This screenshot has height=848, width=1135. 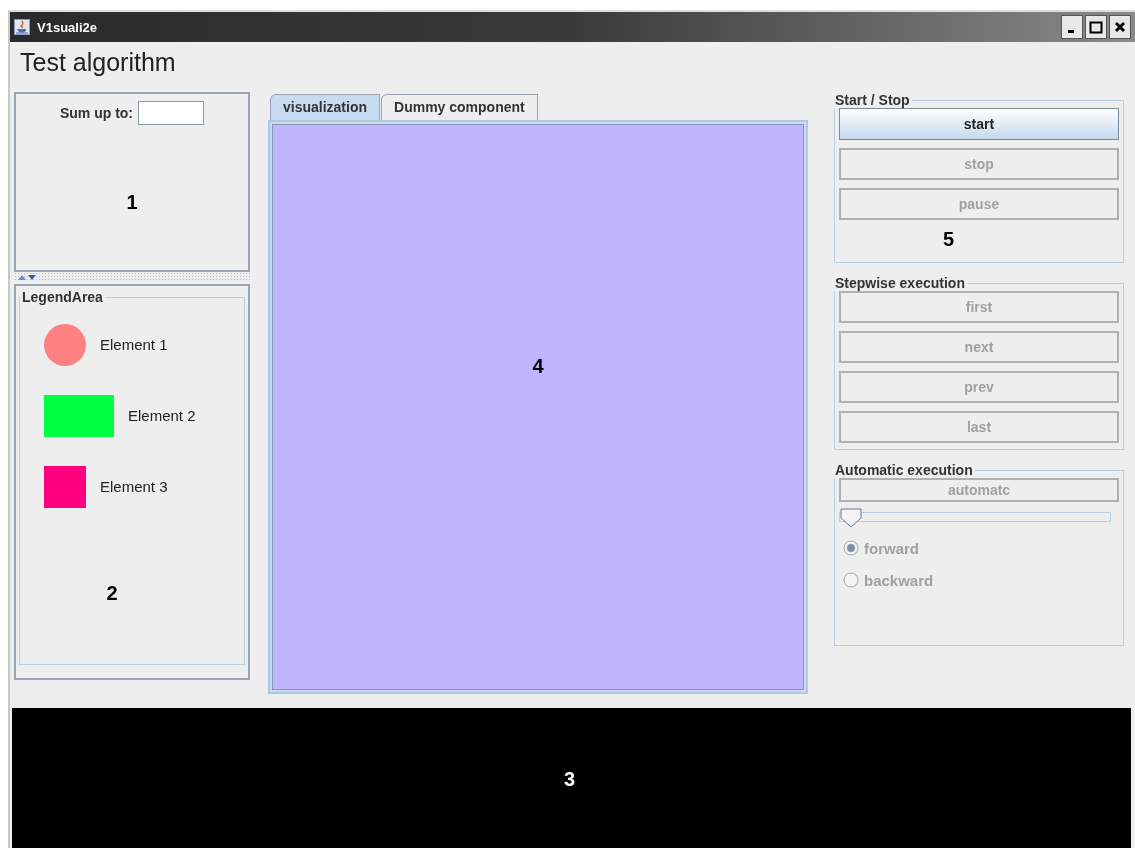 I want to click on java-cup-icon, so click(x=22, y=27).